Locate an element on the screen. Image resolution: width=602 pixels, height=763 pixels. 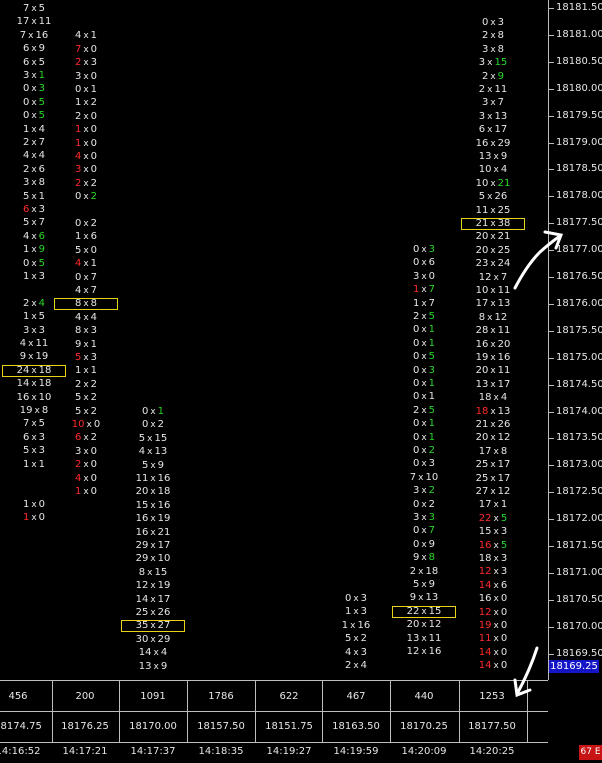
footprint-cell: 1x7 is located at coordinates (424, 290).